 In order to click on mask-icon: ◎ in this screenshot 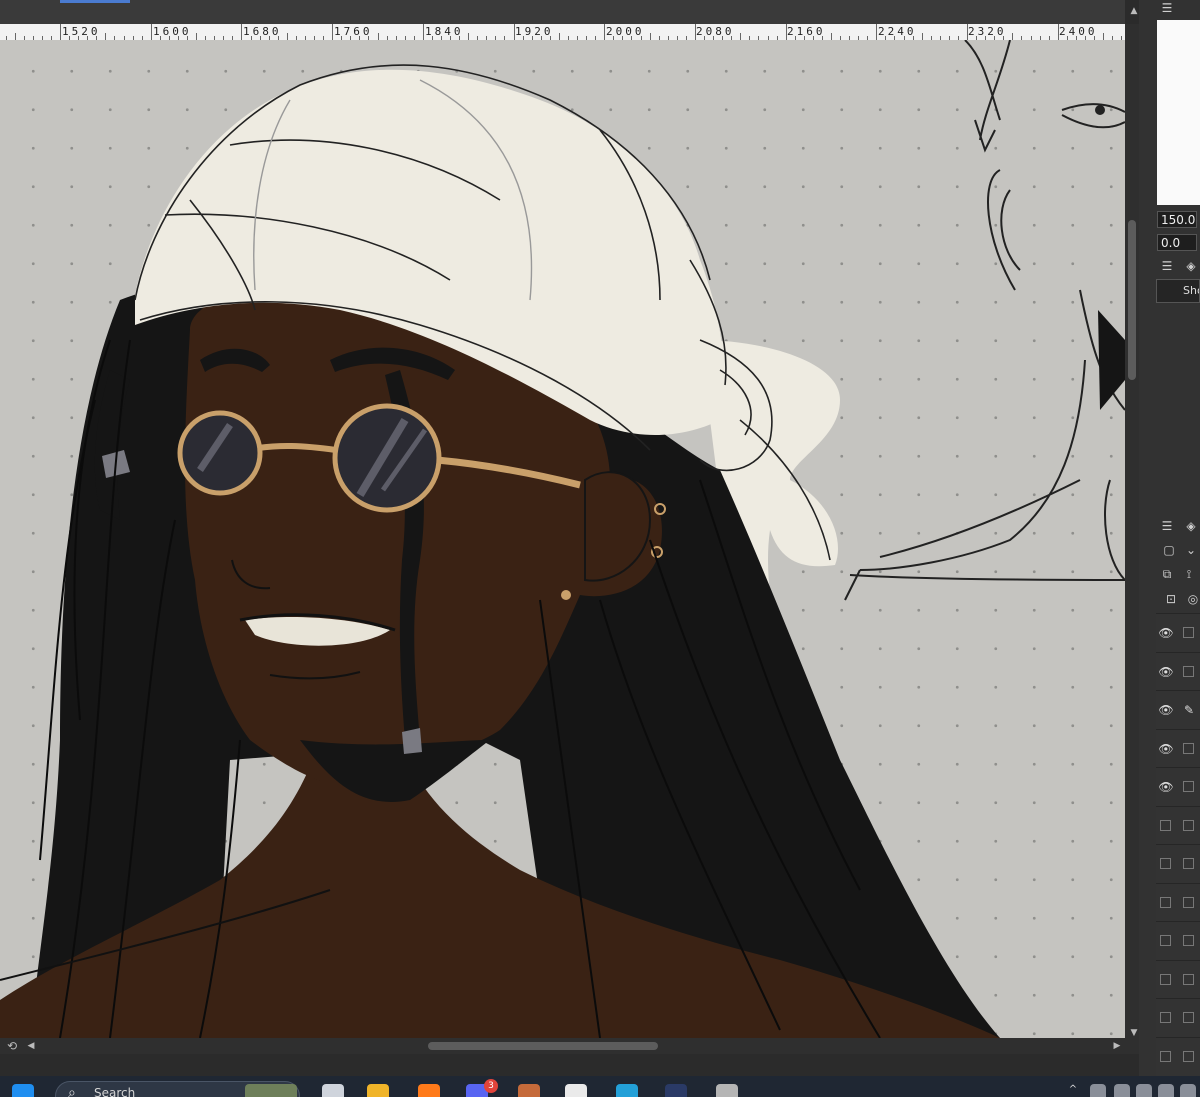, I will do `click(1192, 599)`.